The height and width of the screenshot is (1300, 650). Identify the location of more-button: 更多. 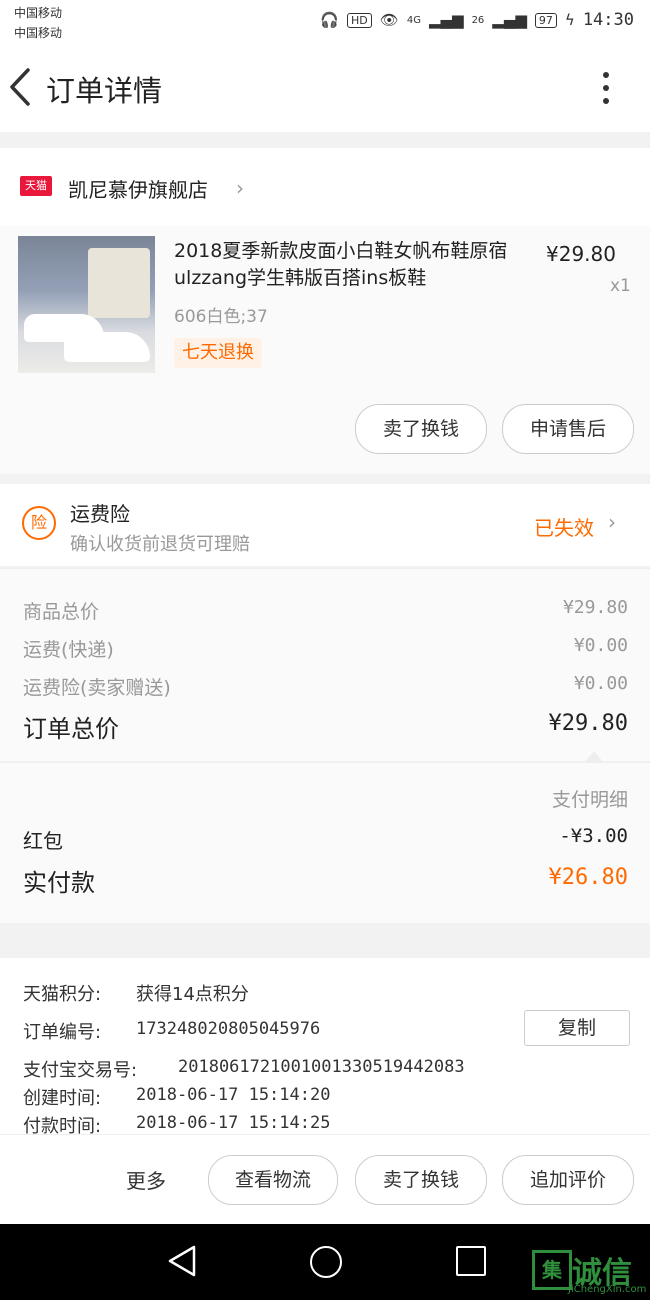
(146, 1179).